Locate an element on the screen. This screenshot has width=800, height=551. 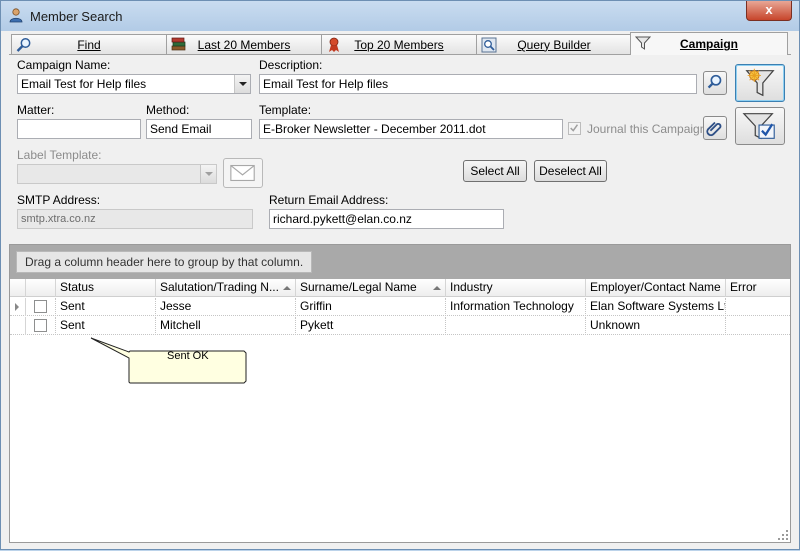
select-all-button: Select All is located at coordinates (495, 171).